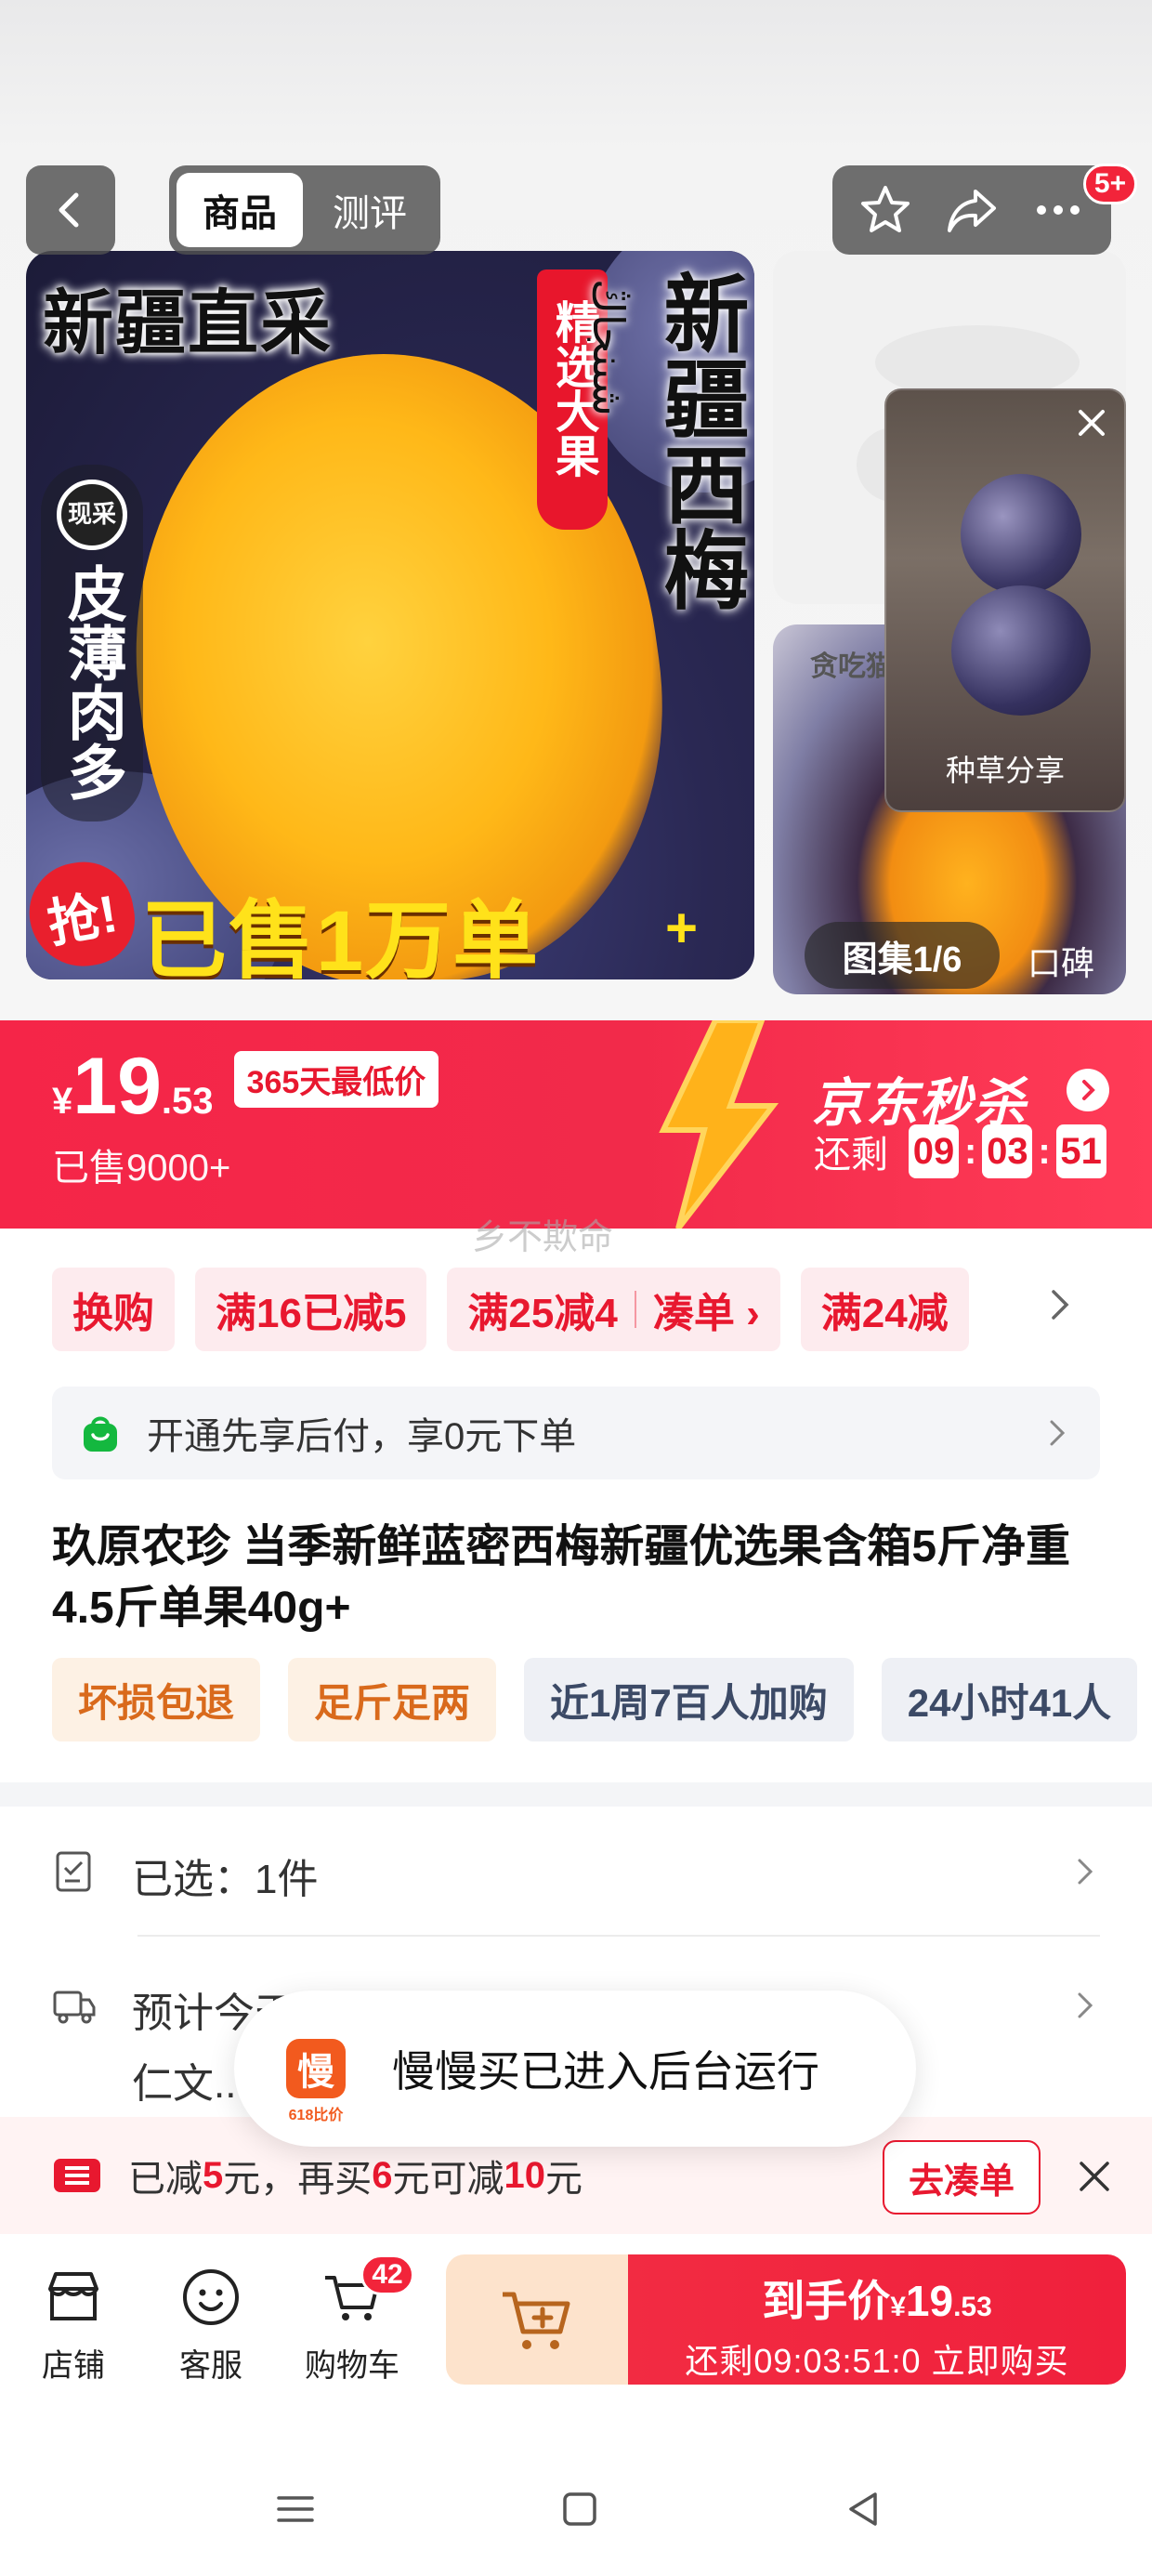 Image resolution: width=1152 pixels, height=2576 pixels. Describe the element at coordinates (298, 2179) in the screenshot. I see `coupon-text: 元，再买` at that location.